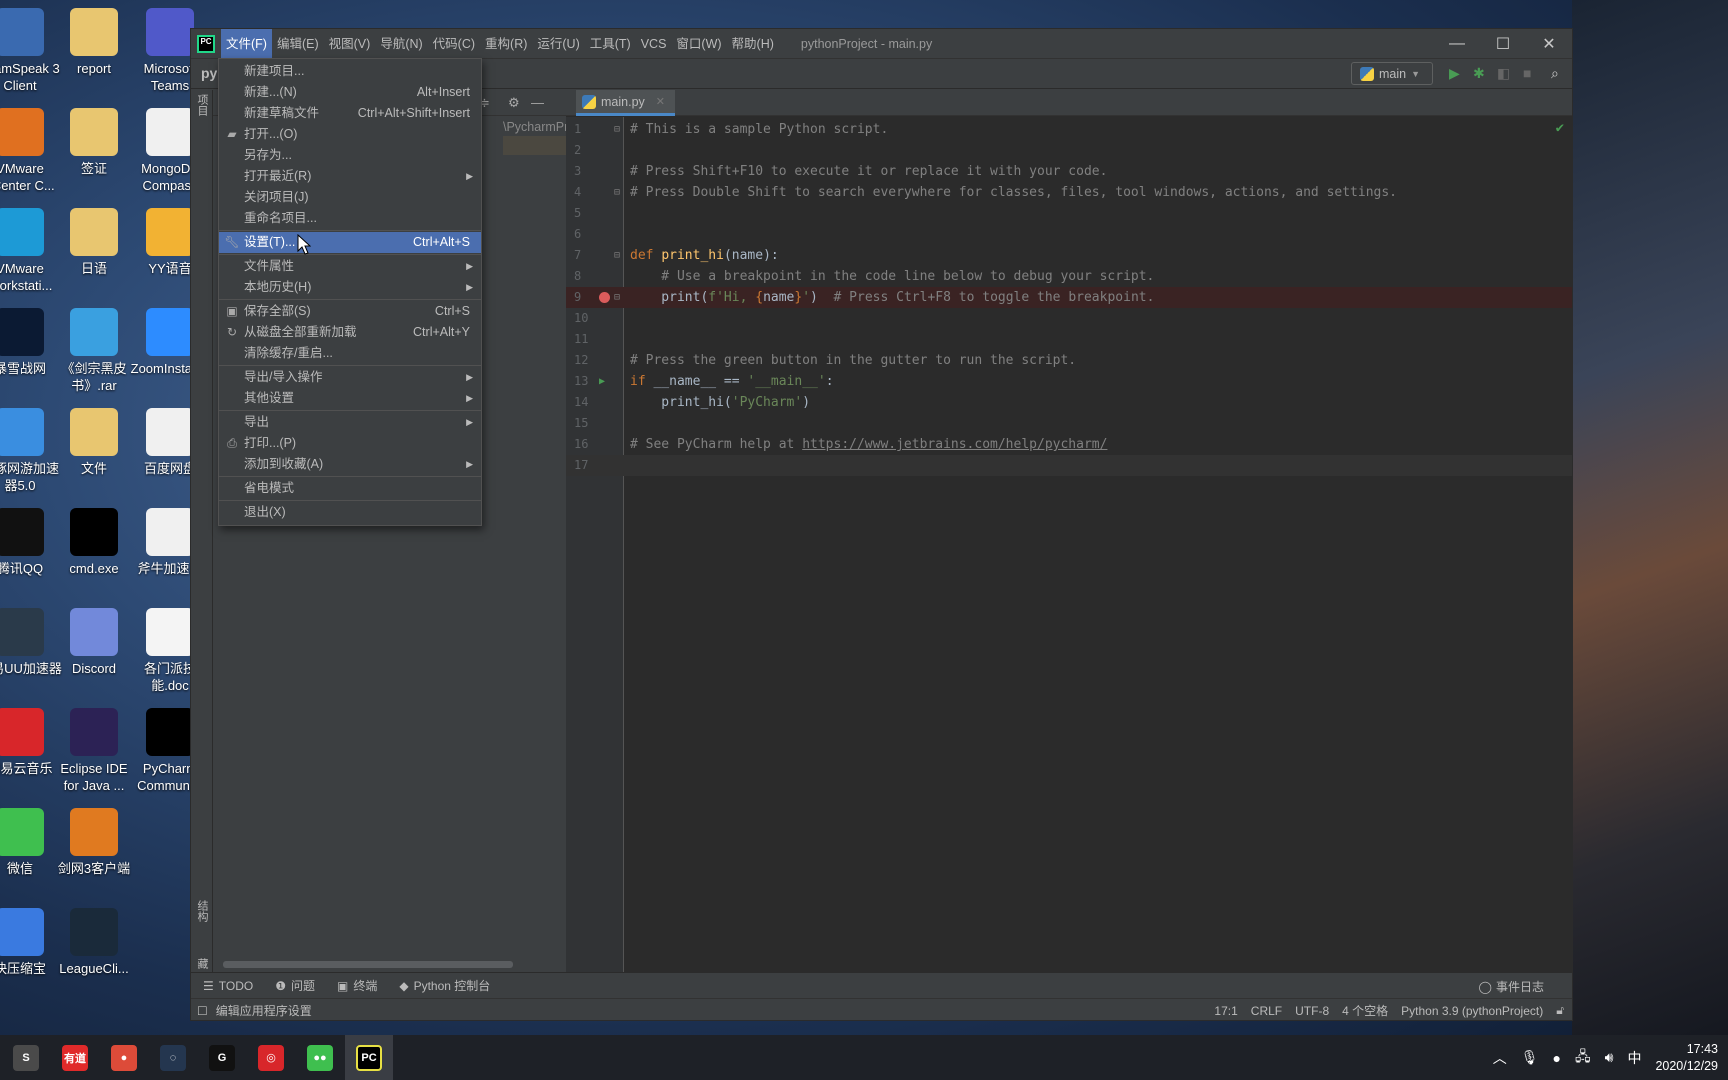 This screenshot has width=1728, height=1080. What do you see at coordinates (298, 44) in the screenshot?
I see `menu-1: 编辑(E)` at bounding box center [298, 44].